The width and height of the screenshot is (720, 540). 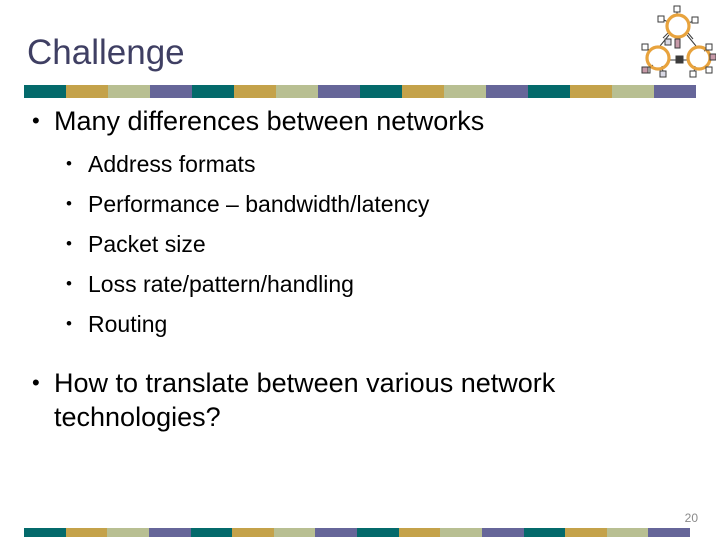 I want to click on bullet-level2: • Routing, so click(x=360, y=324).